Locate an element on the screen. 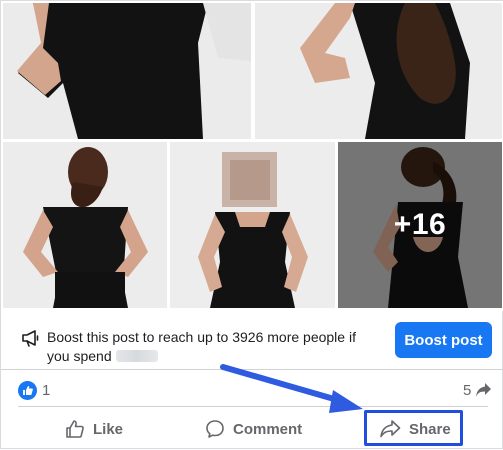 This screenshot has width=503, height=450. blurred-amount is located at coordinates (136, 356).